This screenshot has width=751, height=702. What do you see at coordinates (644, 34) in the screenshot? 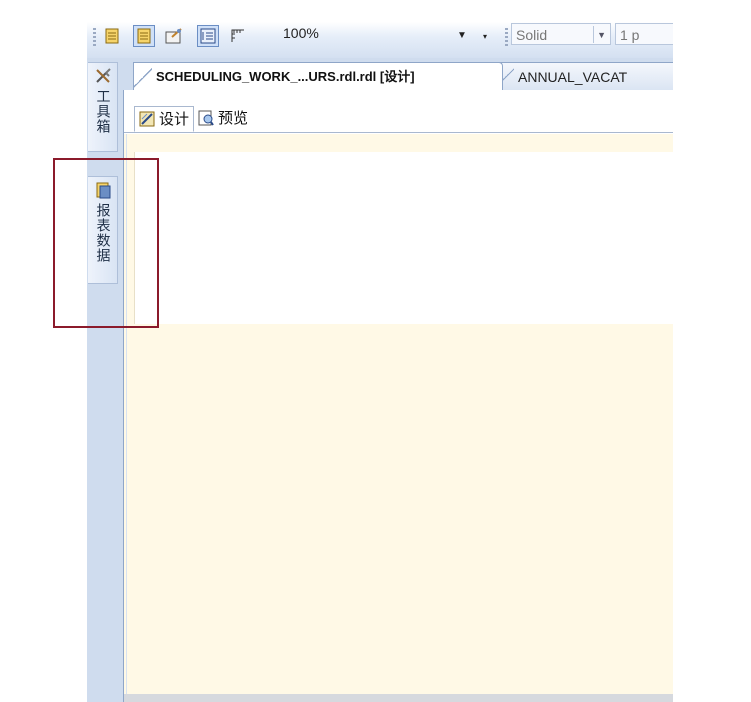
I see `border-width-select: 1 p` at bounding box center [644, 34].